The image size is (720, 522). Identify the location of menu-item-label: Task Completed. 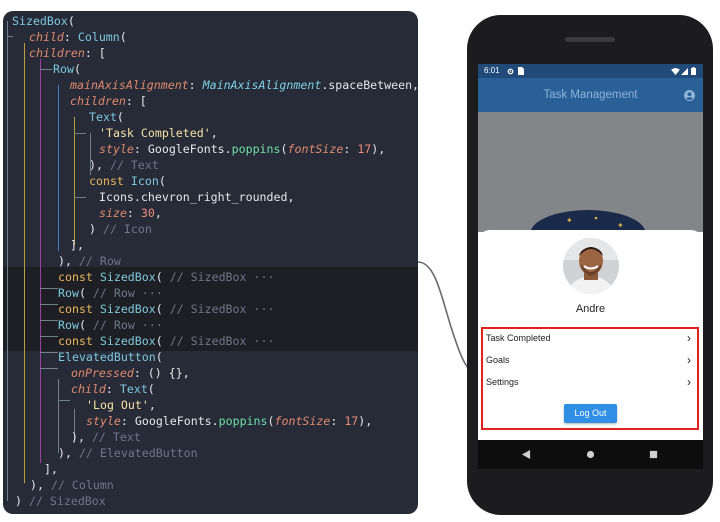
(518, 338).